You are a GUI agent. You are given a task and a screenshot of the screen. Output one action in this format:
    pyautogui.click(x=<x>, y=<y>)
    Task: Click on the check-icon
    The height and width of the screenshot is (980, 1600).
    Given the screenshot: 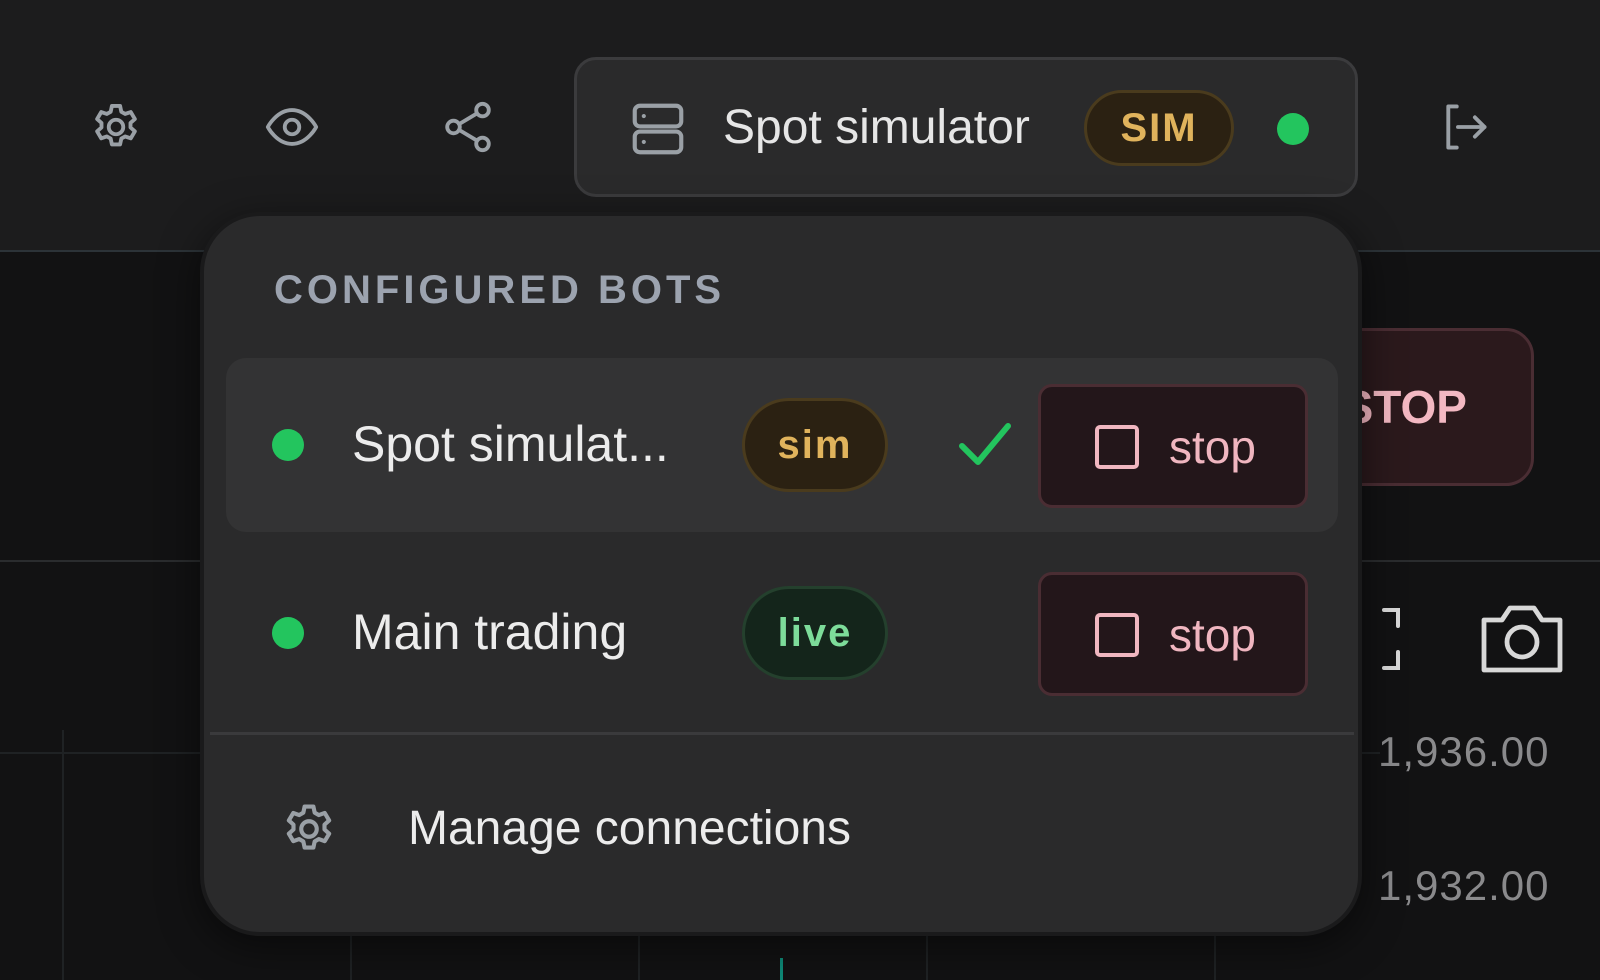 What is the action you would take?
    pyautogui.click(x=985, y=444)
    